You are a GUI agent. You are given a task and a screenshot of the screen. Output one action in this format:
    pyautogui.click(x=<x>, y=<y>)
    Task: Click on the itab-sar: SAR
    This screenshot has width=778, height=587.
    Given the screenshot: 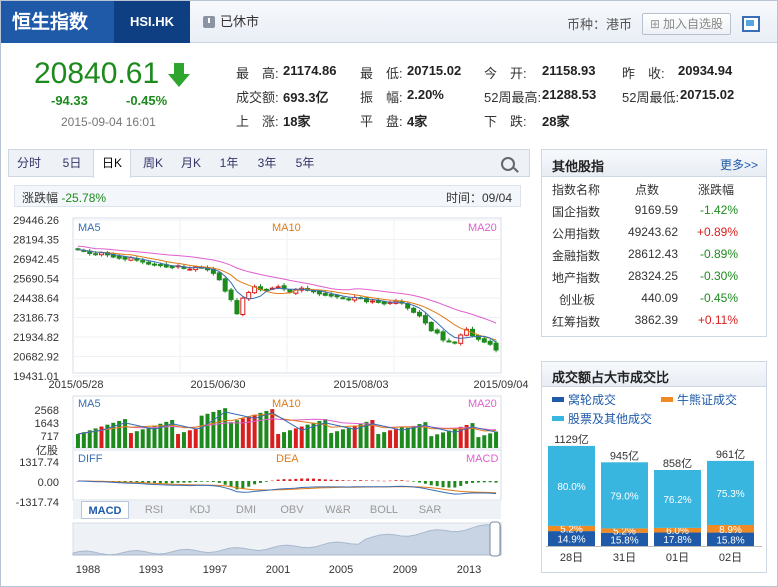 What is the action you would take?
    pyautogui.click(x=430, y=510)
    